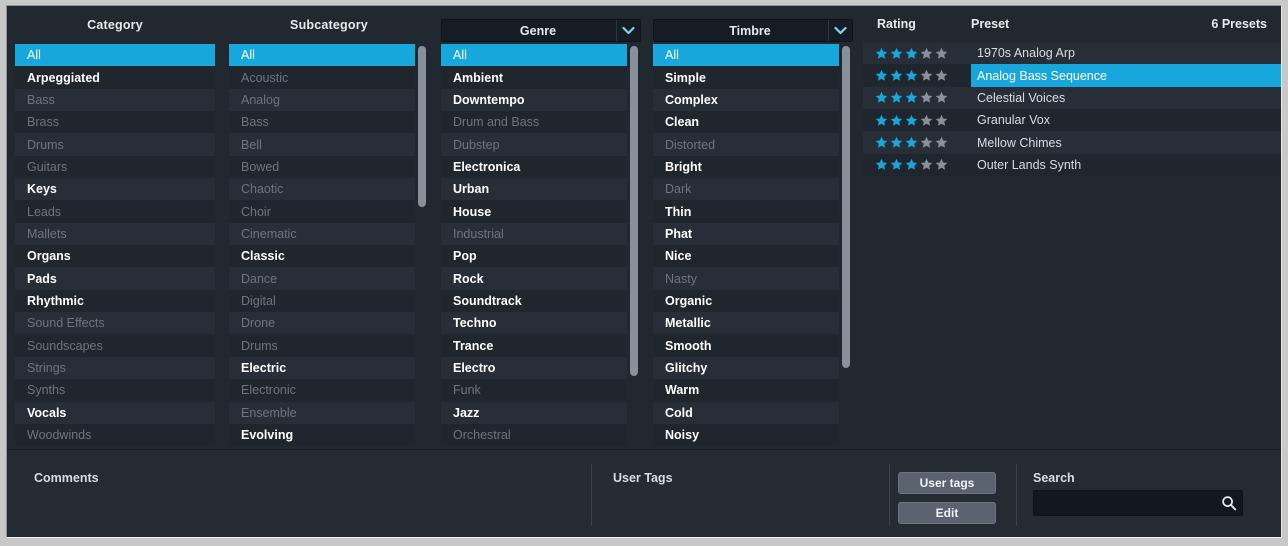 The width and height of the screenshot is (1288, 546). What do you see at coordinates (746, 234) in the screenshot?
I see `list-item: Phat` at bounding box center [746, 234].